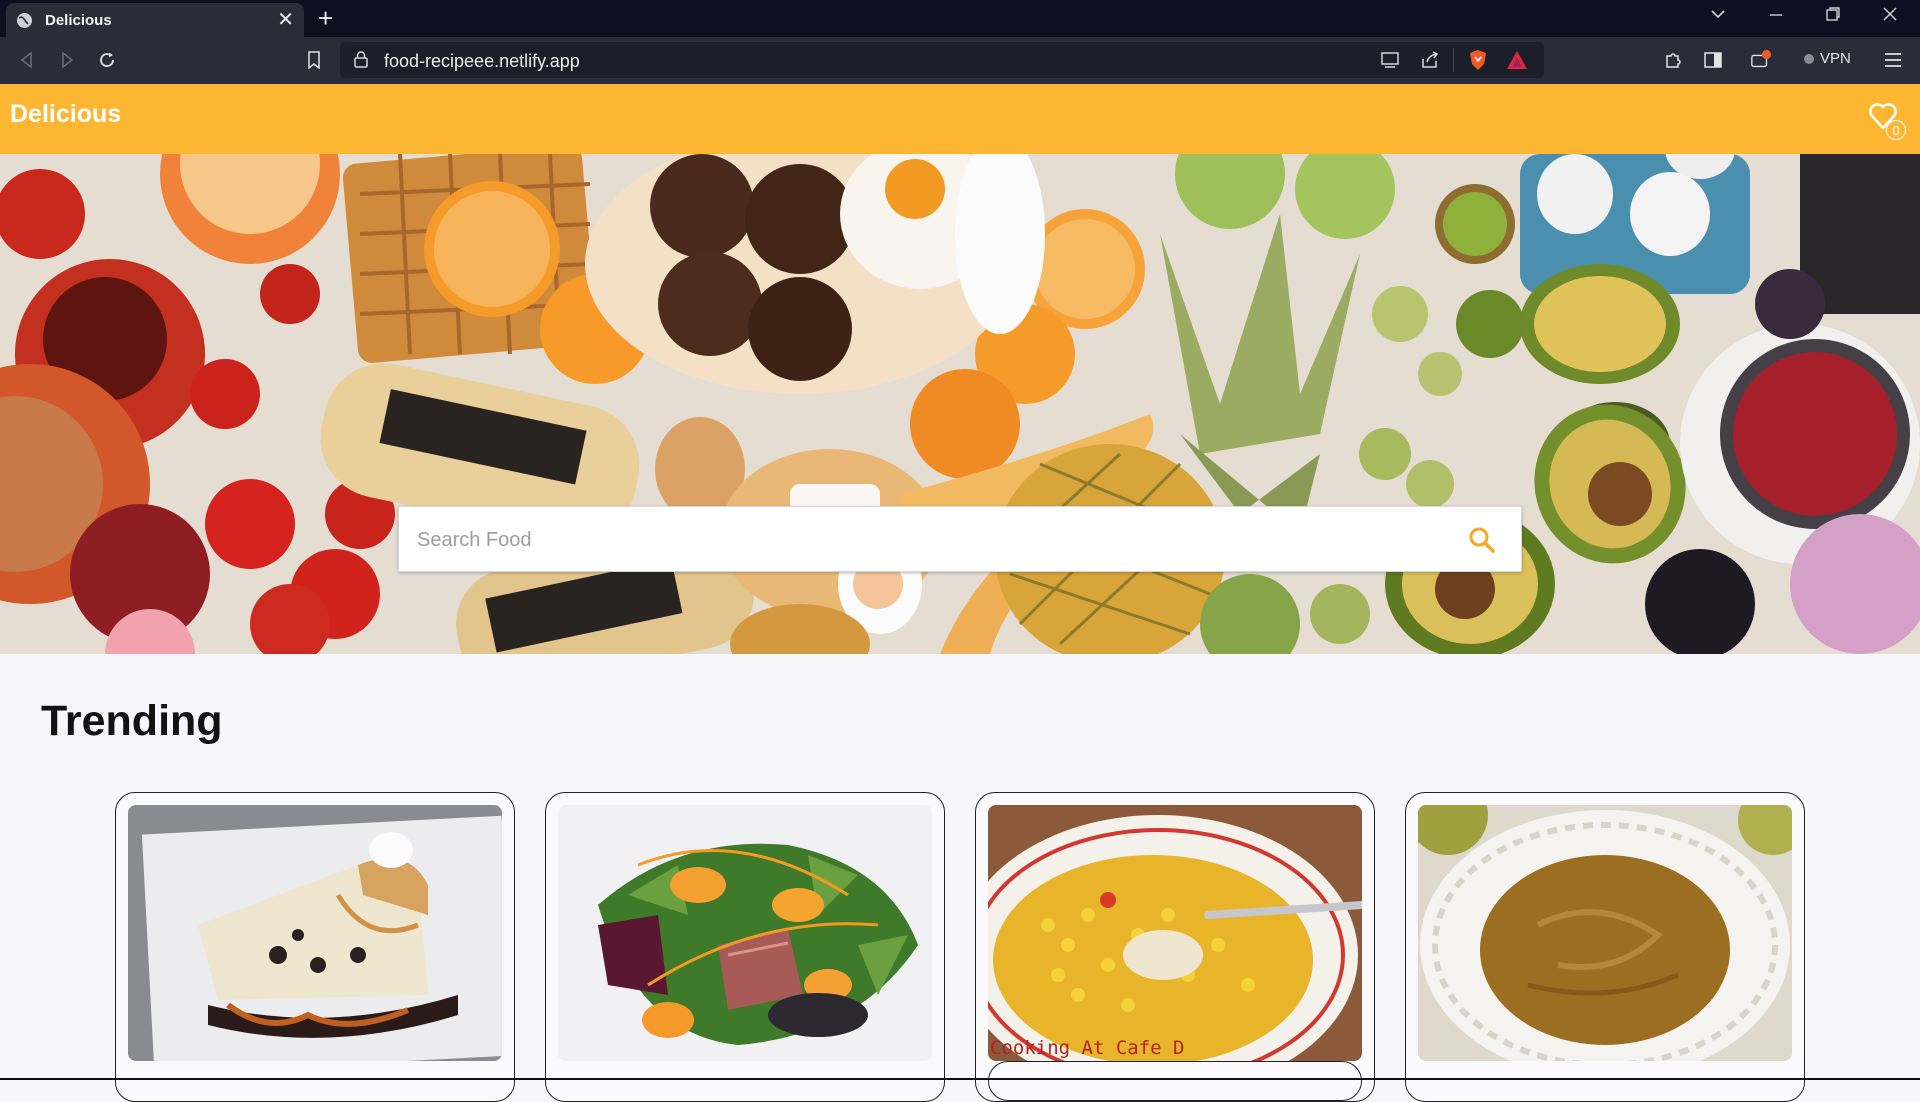  Describe the element at coordinates (1718, 16) in the screenshot. I see `tab-list-chevron-icon` at that location.